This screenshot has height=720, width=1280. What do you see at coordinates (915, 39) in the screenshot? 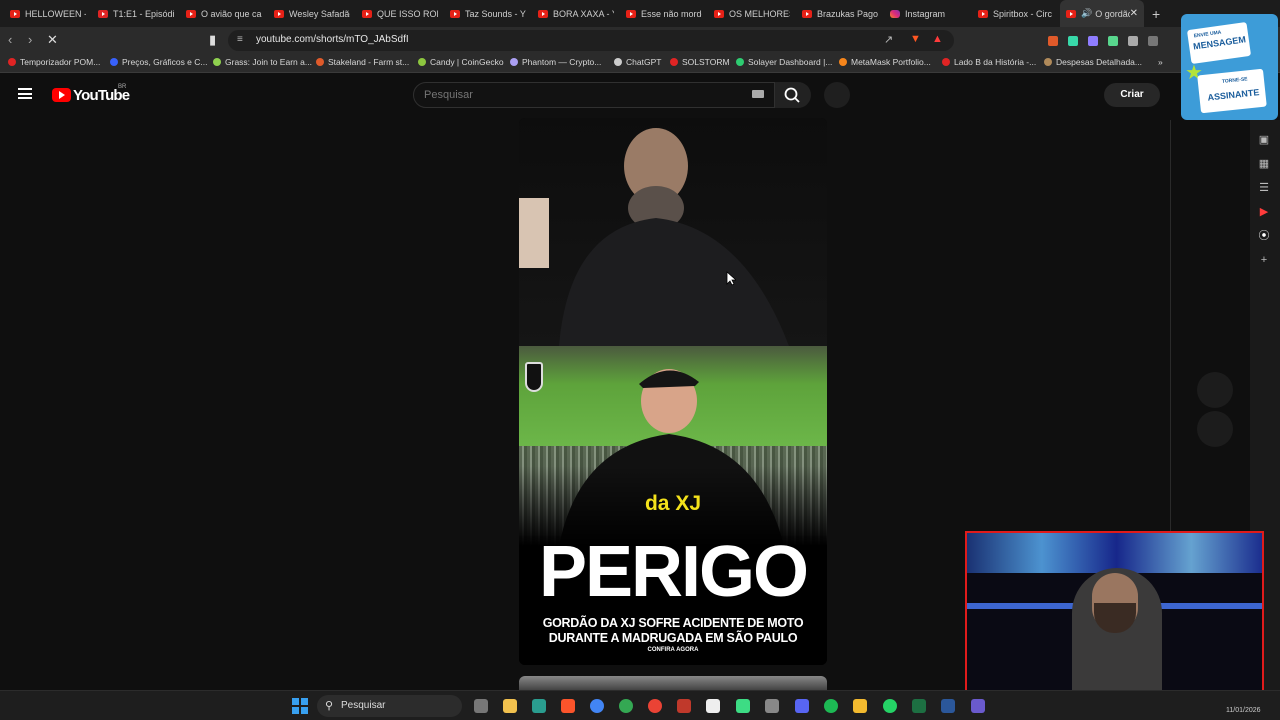
I see `brave-shields-icon: ▼` at bounding box center [915, 39].